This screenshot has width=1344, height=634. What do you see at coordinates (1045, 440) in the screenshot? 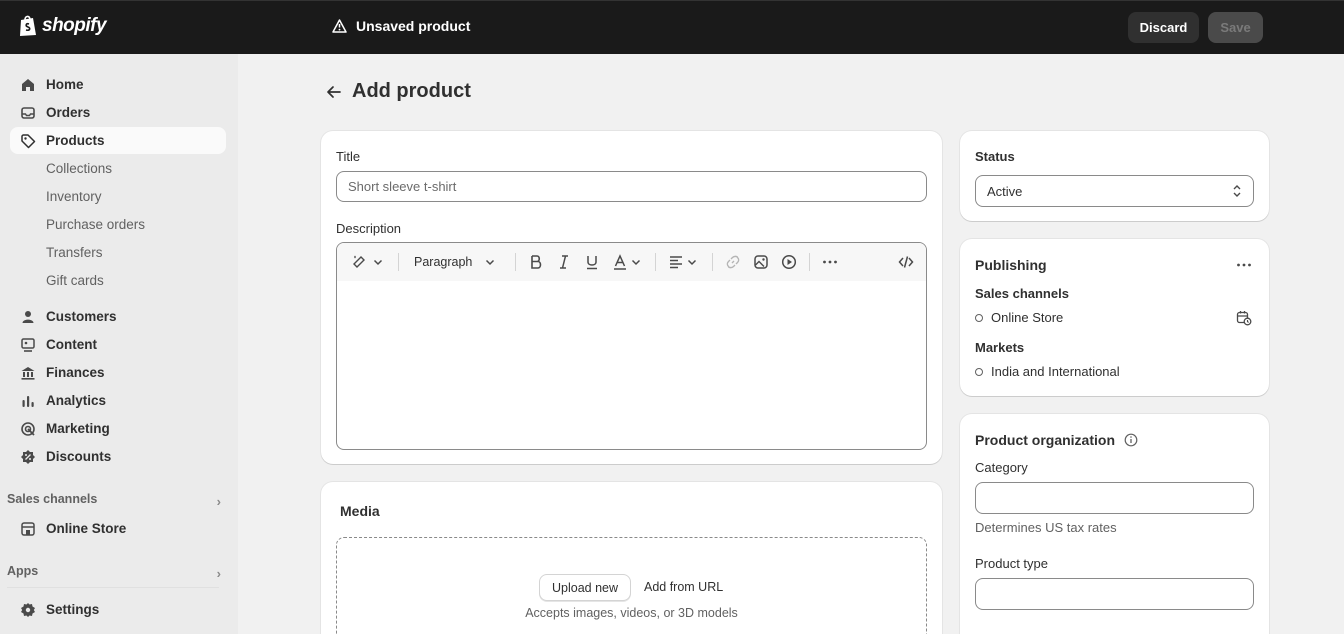
I see `product-organization-title: Product organization` at bounding box center [1045, 440].